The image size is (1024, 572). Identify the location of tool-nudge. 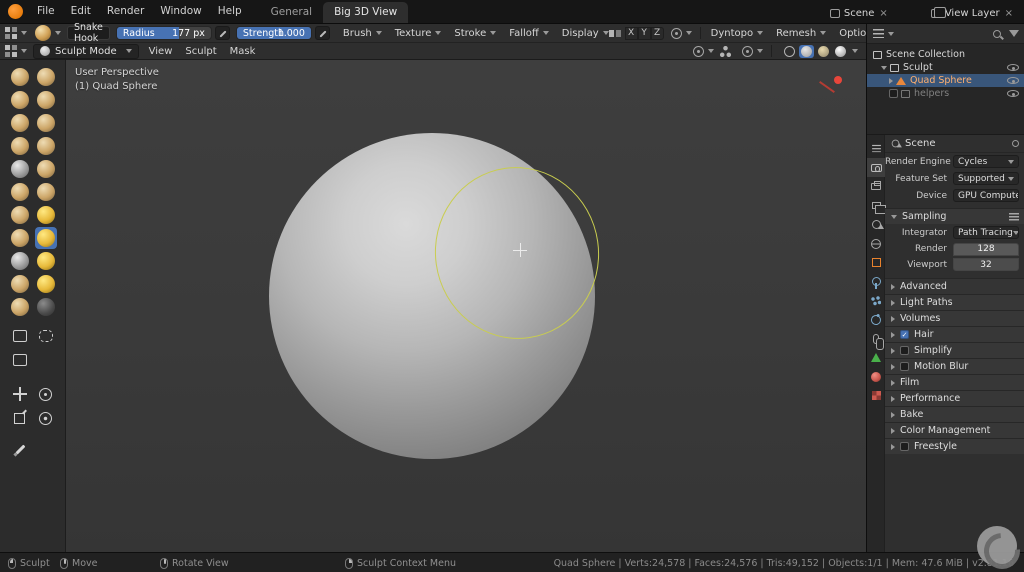
(20, 284).